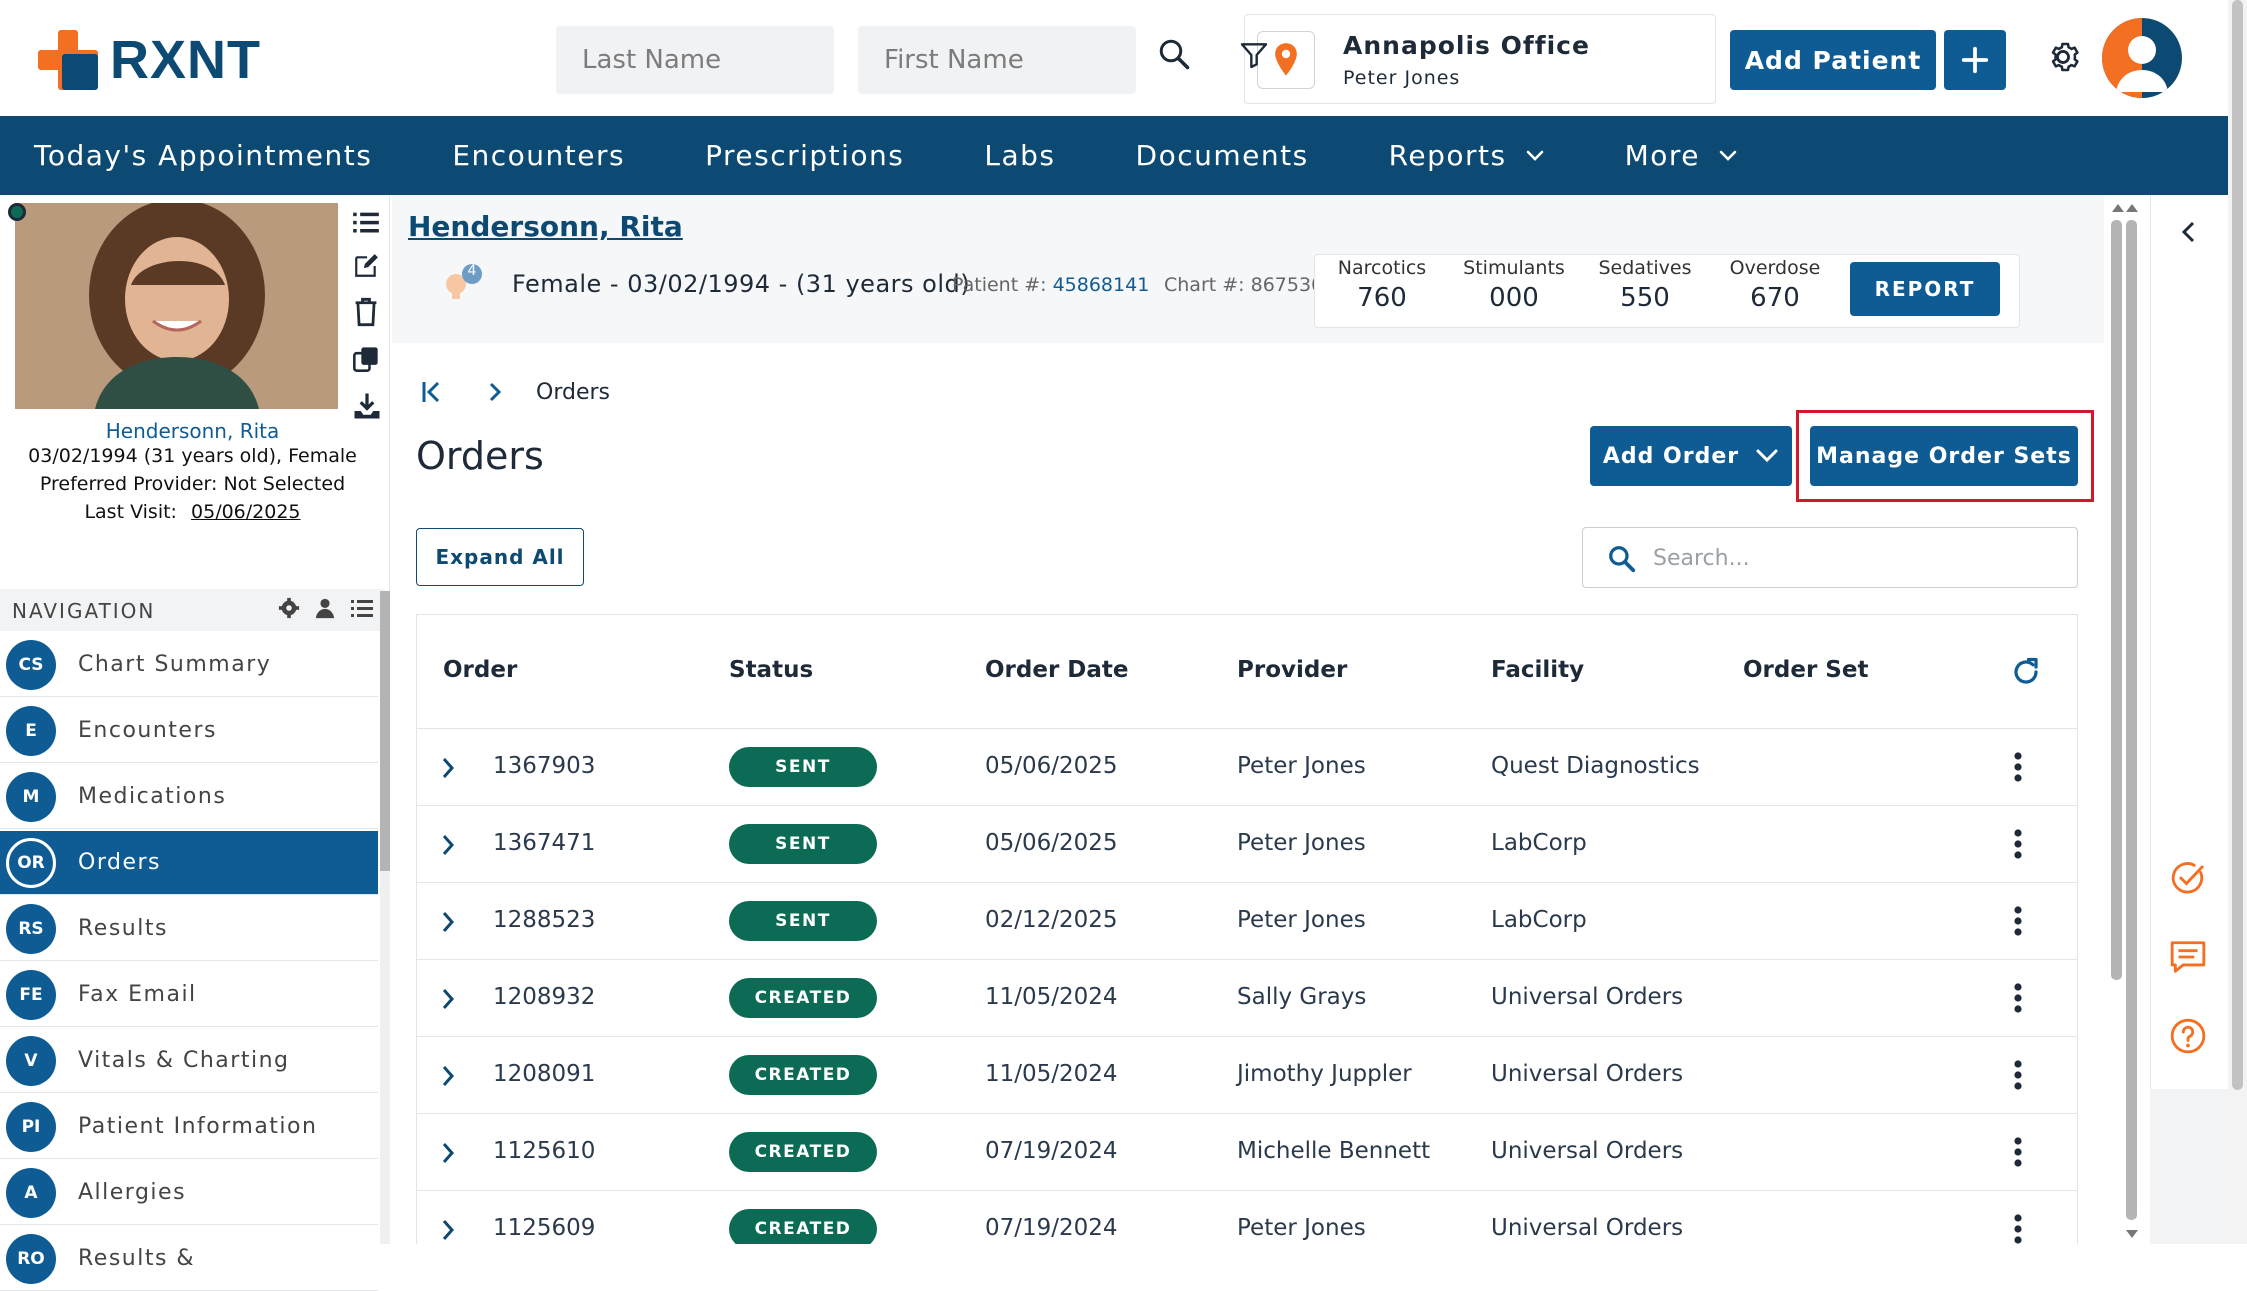 This screenshot has height=1291, width=2247. I want to click on nav-prescriptions: Prescriptions, so click(804, 155).